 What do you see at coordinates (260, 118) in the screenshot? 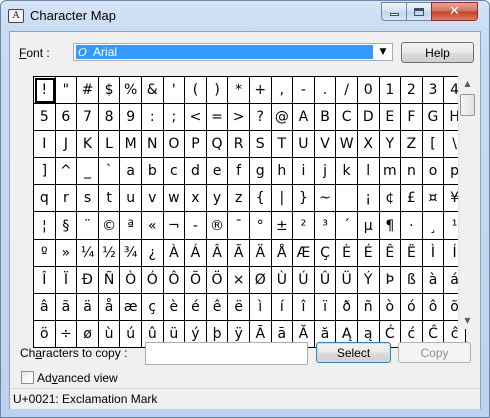
I see `char-cell: ?` at bounding box center [260, 118].